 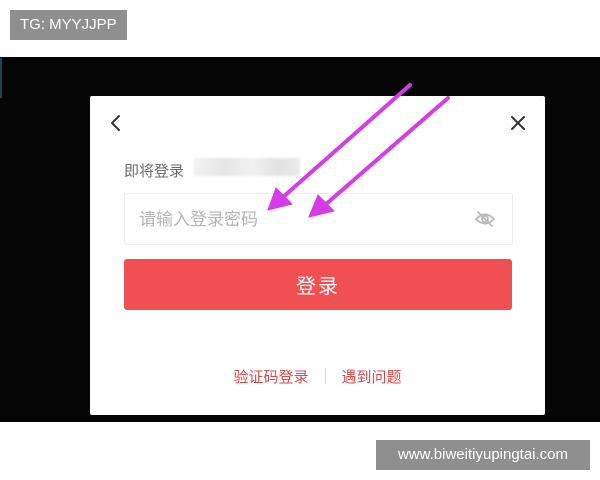 What do you see at coordinates (485, 219) in the screenshot?
I see `eye-slash-icon` at bounding box center [485, 219].